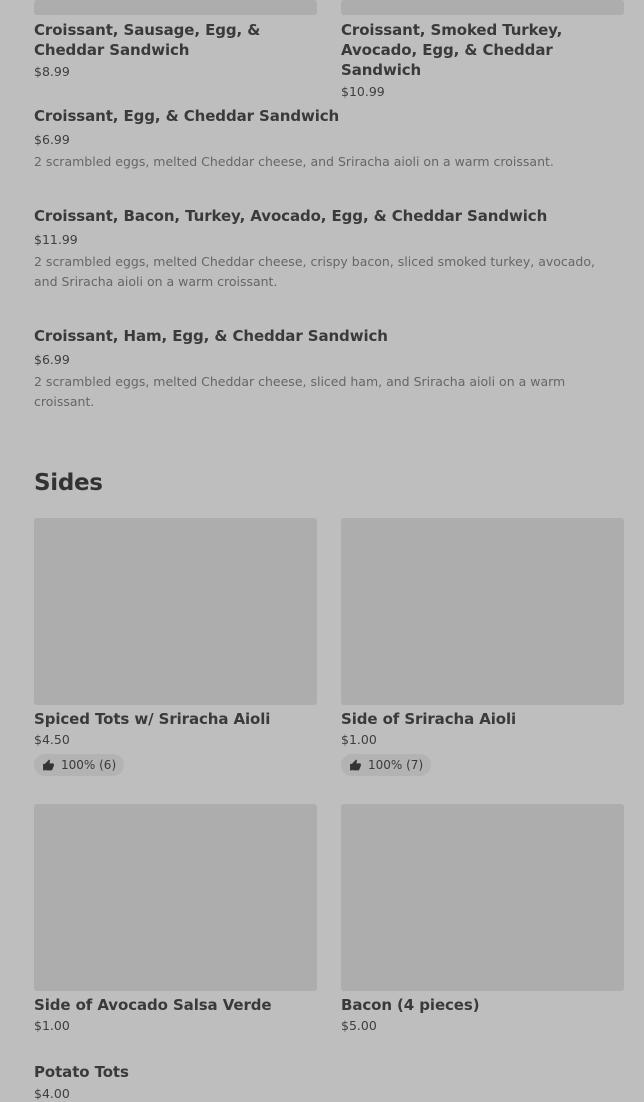 Image resolution: width=644 pixels, height=1102 pixels. Describe the element at coordinates (152, 719) in the screenshot. I see `item-name: Spiced Tots w/ Sriracha Aioli` at that location.